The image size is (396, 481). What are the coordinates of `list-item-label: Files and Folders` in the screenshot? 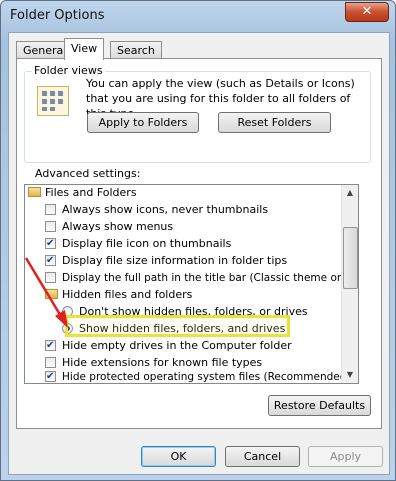 It's located at (91, 192).